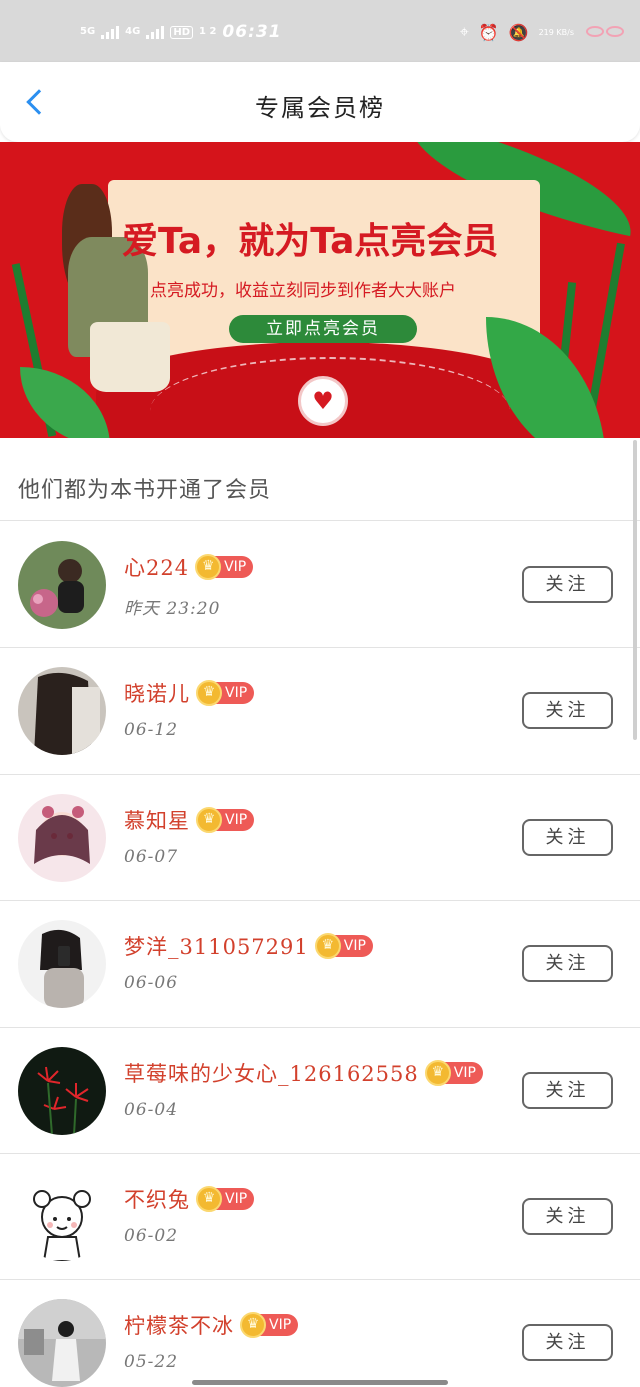 The width and height of the screenshot is (640, 1387). I want to click on member-row: 梦洋_311057291 VIP 06-06 关注, so click(320, 964).